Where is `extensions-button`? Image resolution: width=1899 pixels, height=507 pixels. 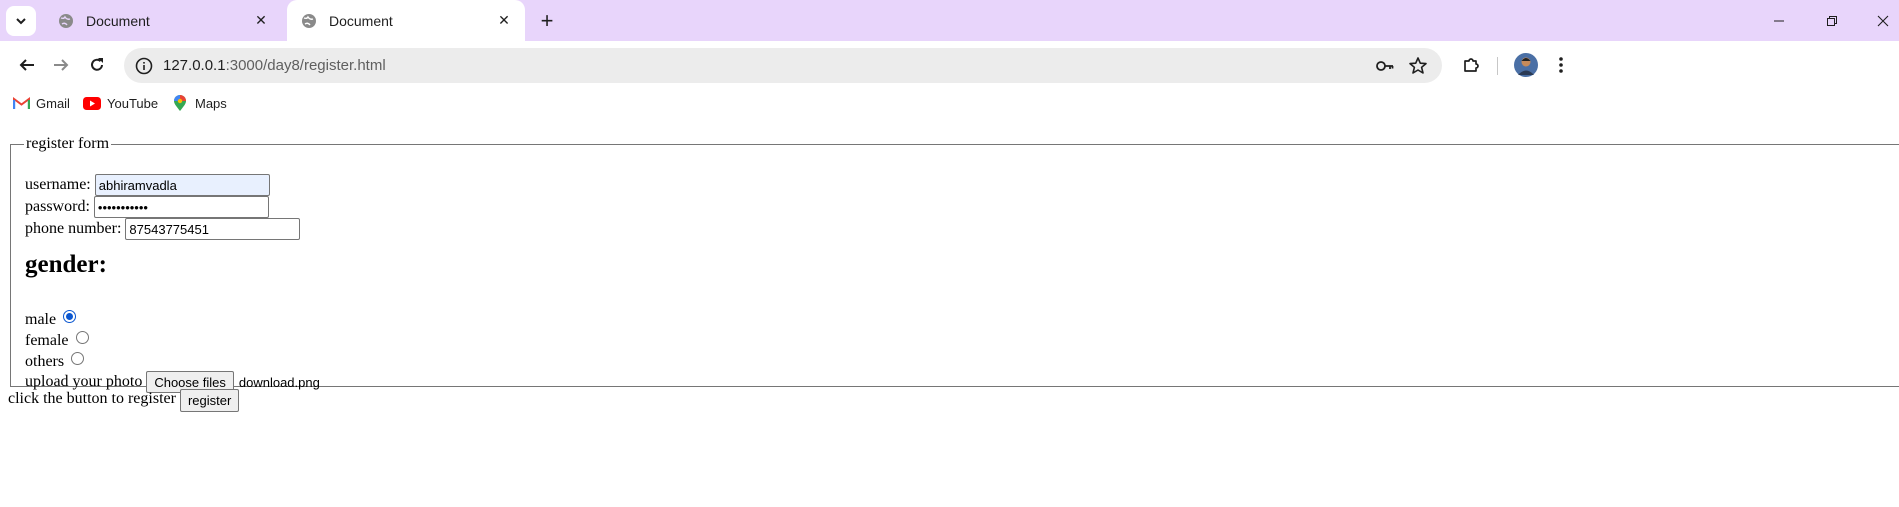
extensions-button is located at coordinates (1471, 65).